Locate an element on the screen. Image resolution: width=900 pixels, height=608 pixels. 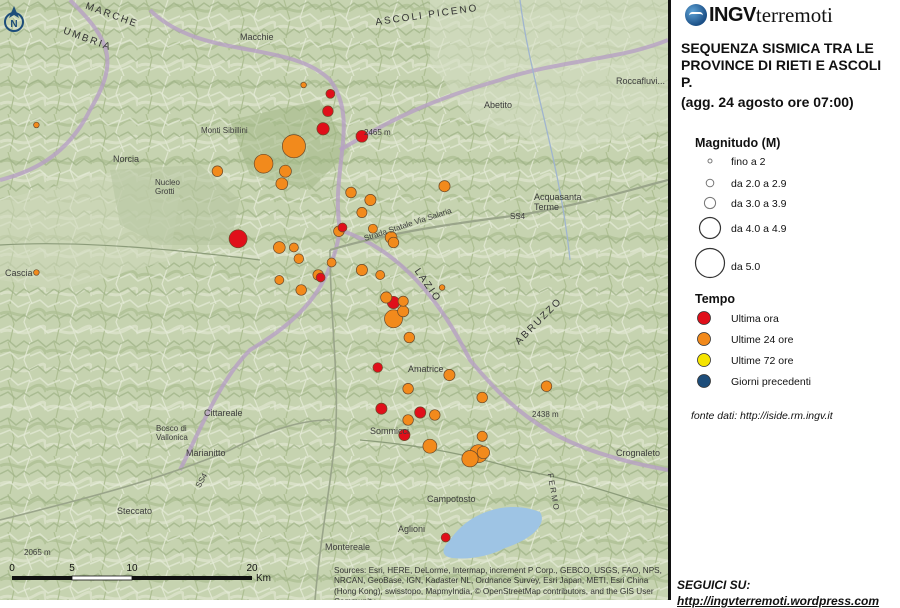
legend-mag-item-2: da 2.0 a 2.9 is located at coordinates (759, 184).